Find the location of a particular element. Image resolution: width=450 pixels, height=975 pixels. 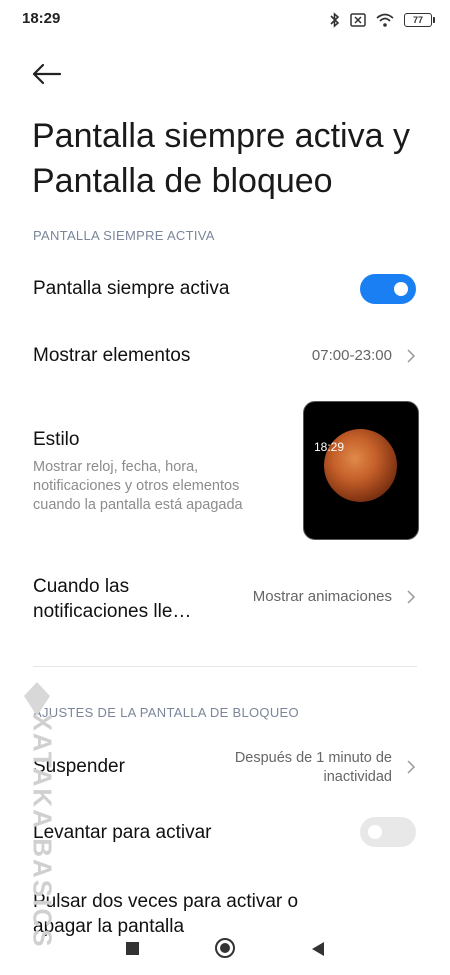

sim-off-icon is located at coordinates (358, 20).